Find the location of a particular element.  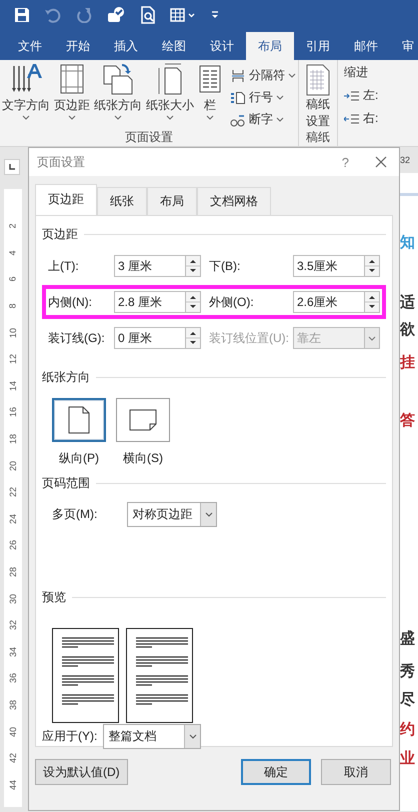

ruler-number: 2 is located at coordinates (13, 226).